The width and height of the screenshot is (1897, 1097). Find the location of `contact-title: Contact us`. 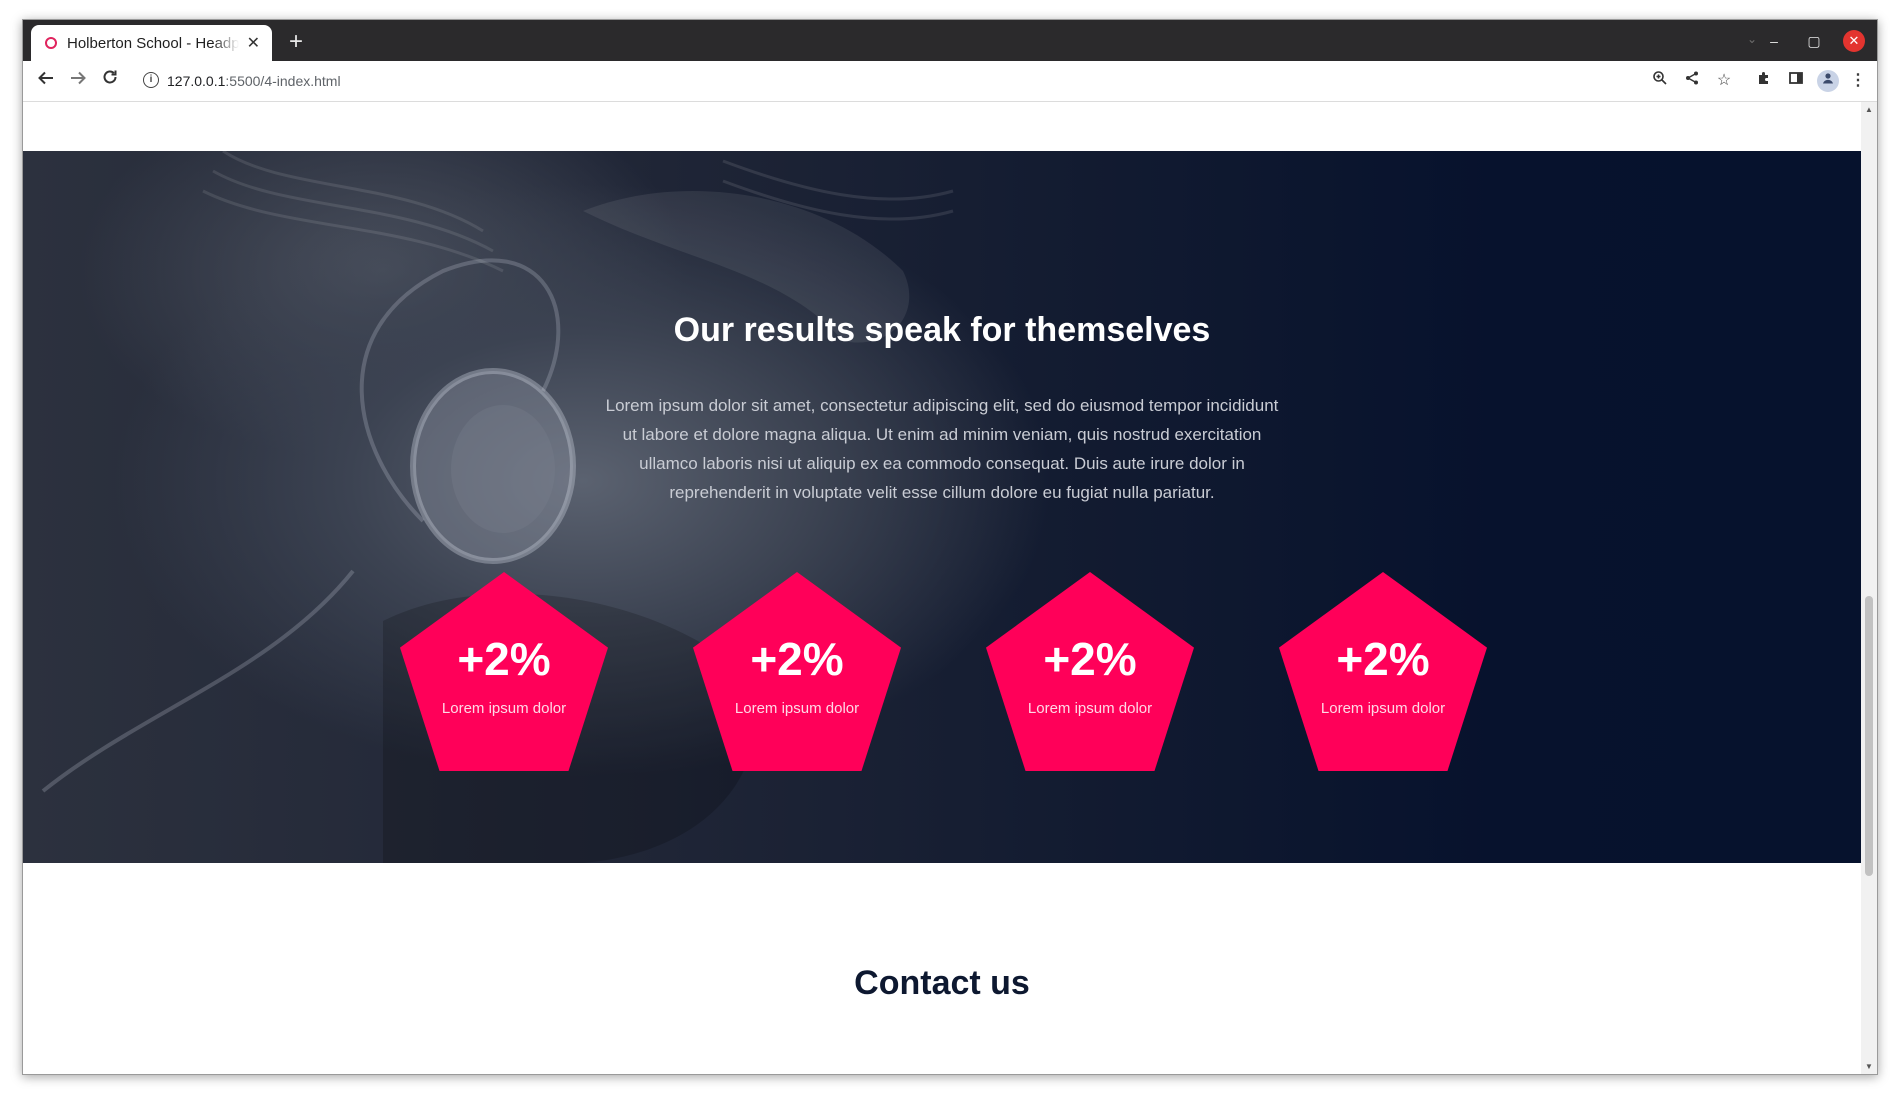

contact-title: Contact us is located at coordinates (942, 983).